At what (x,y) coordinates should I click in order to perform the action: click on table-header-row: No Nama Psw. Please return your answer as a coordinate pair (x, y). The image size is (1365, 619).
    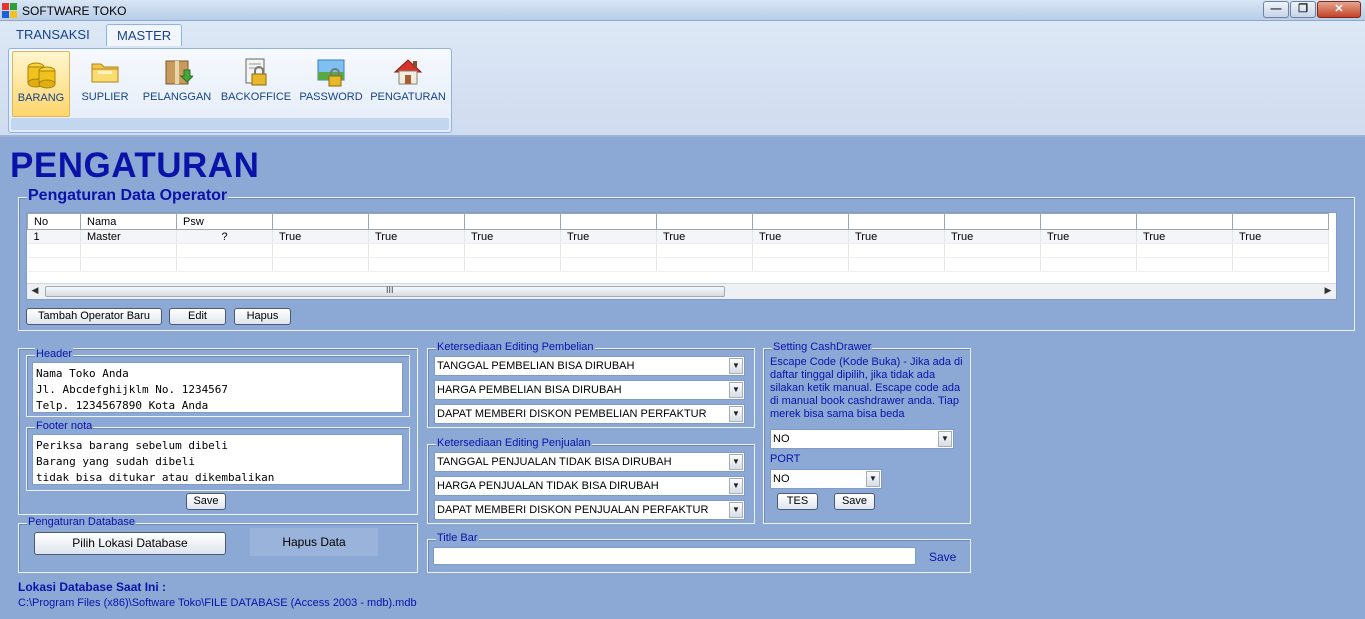
    Looking at the image, I should click on (678, 221).